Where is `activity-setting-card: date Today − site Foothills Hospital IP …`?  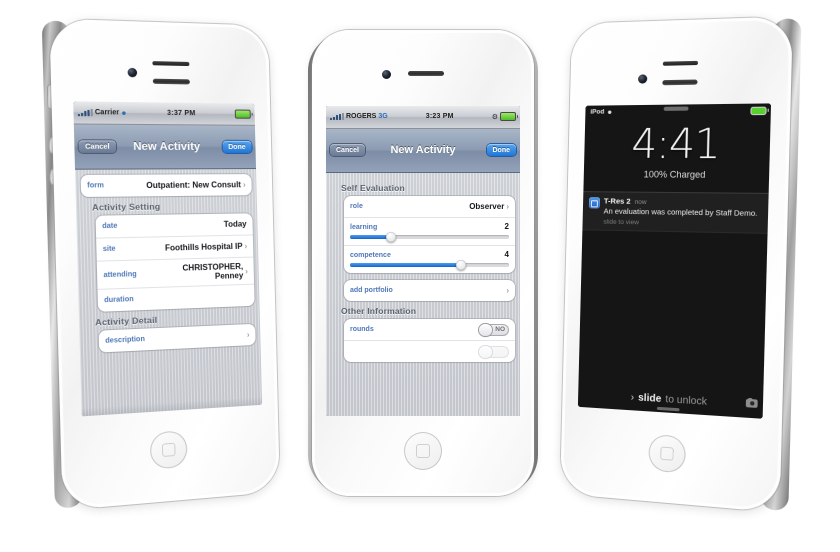
activity-setting-card: date Today − site Foothills Hospital IP … is located at coordinates (175, 263).